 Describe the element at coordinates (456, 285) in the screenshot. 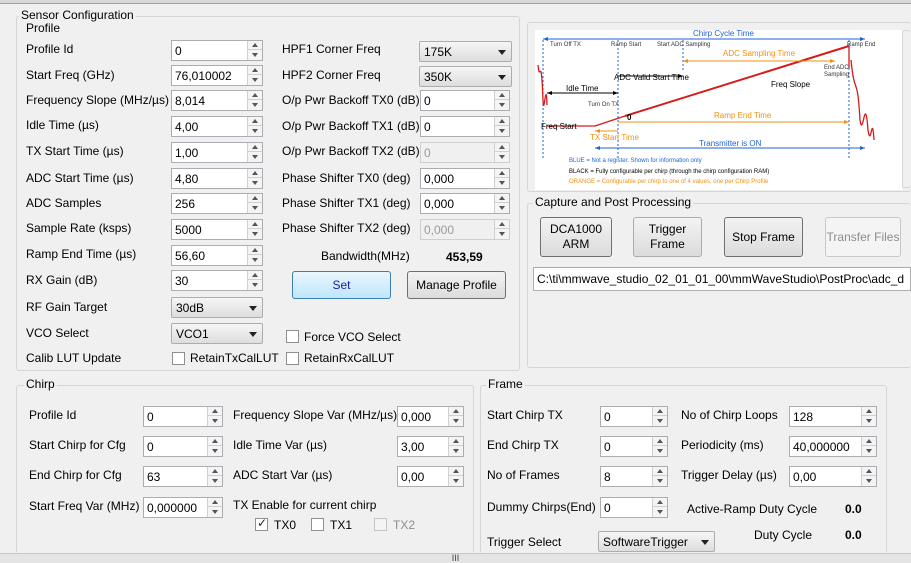

I see `manage-profile-button: Manage Profile` at that location.